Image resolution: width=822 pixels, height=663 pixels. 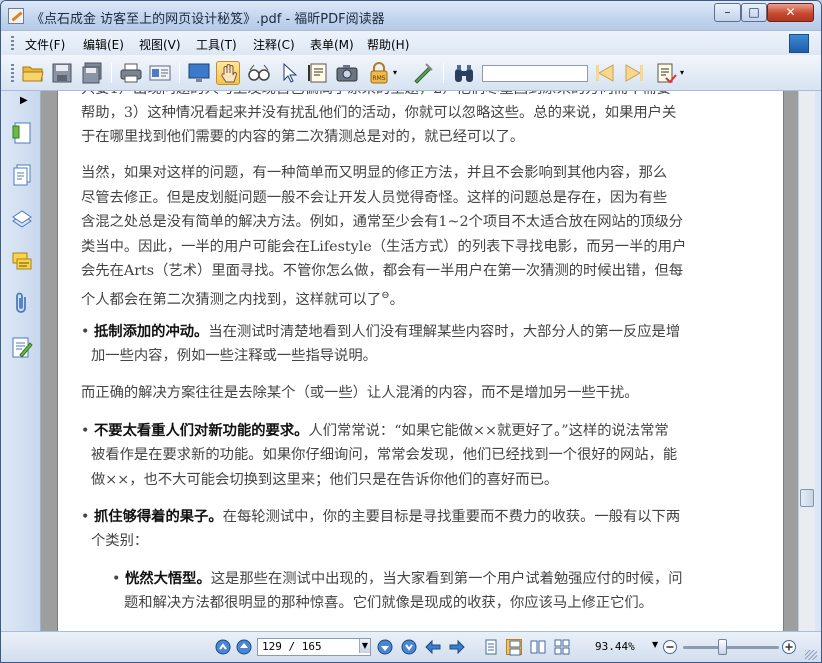 I want to click on attachments-paperclip-icon, so click(x=22, y=303).